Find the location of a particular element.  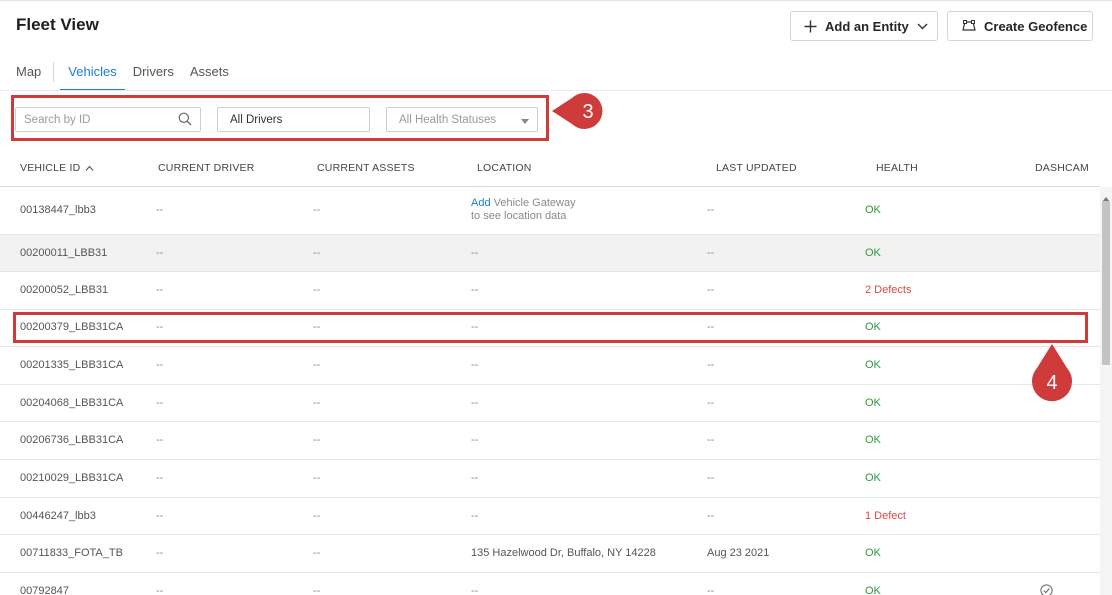

table-row: 00792847 -- -- -- -- OK is located at coordinates (550, 584).